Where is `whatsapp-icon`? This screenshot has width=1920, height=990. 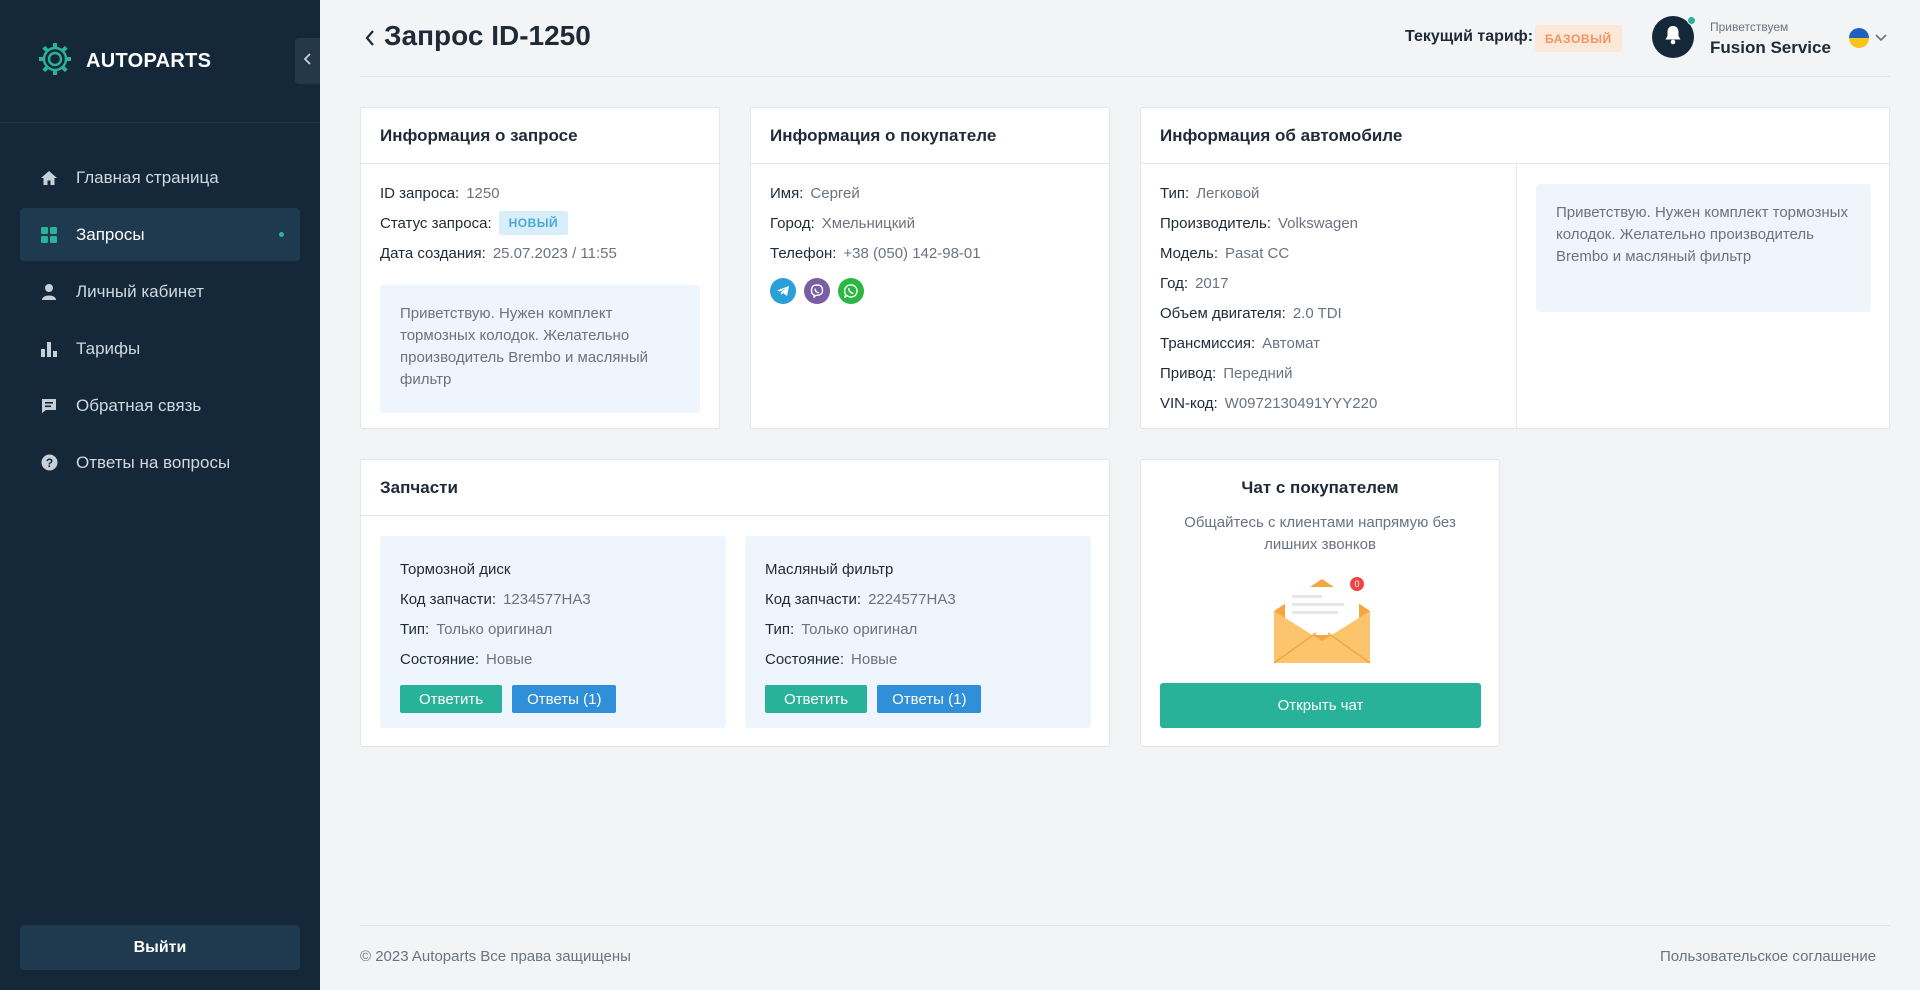 whatsapp-icon is located at coordinates (851, 291).